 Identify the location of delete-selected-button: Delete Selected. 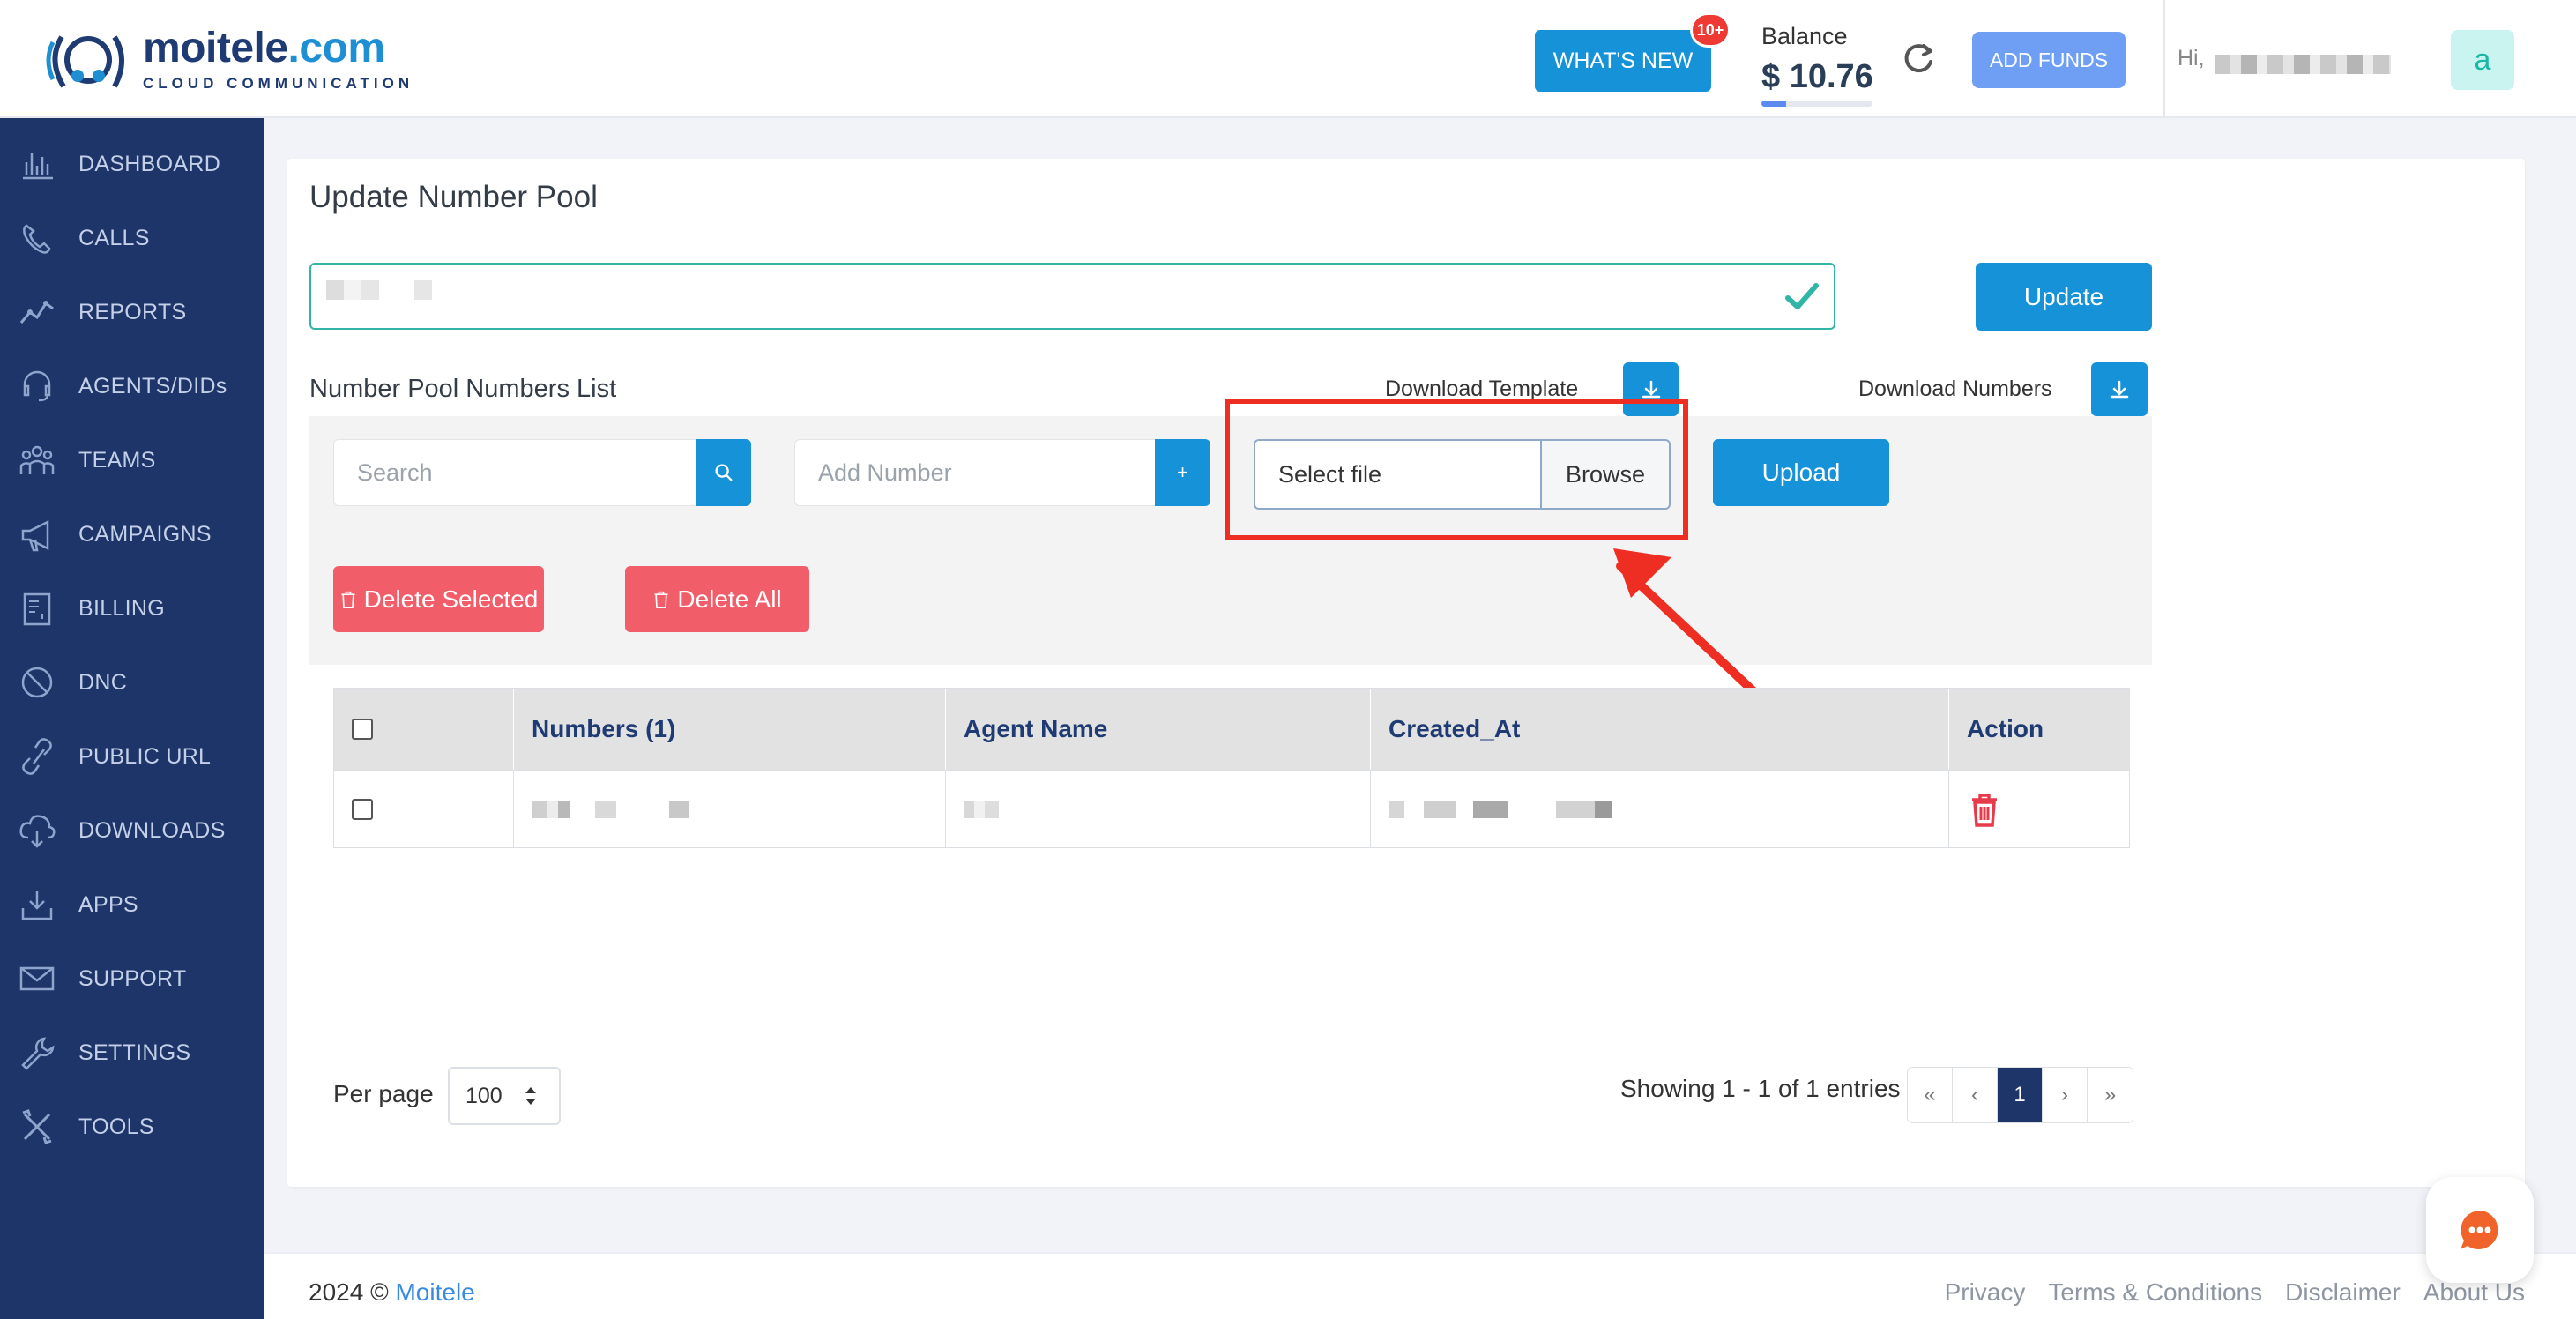
(438, 599).